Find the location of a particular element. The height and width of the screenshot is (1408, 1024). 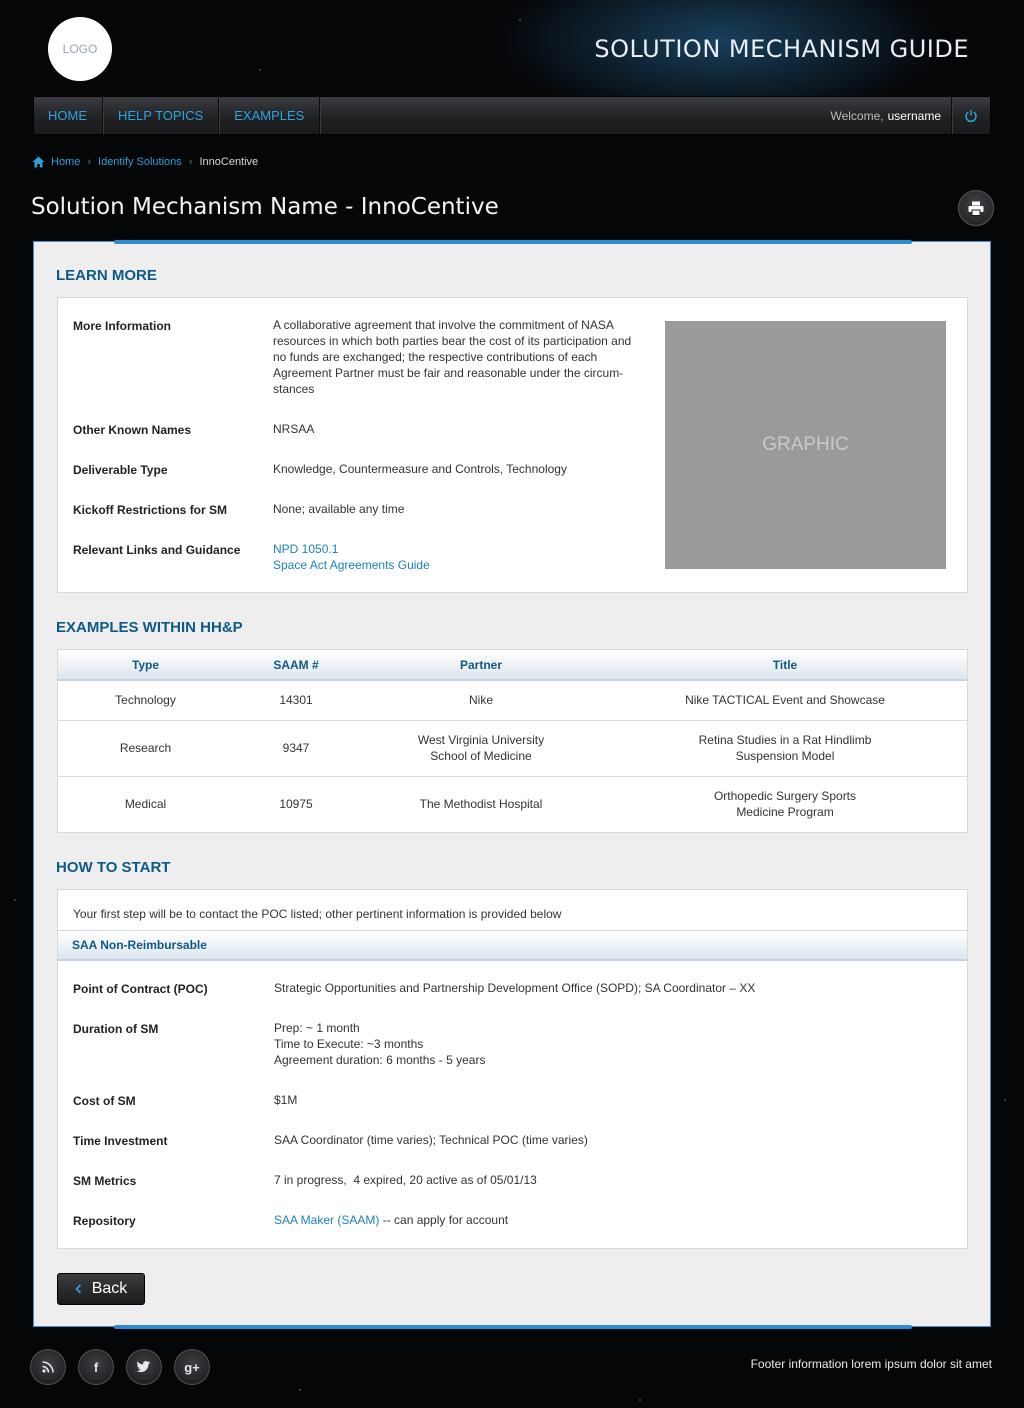

duration-execute: Time to Execute: ~3 months is located at coordinates (349, 1044).